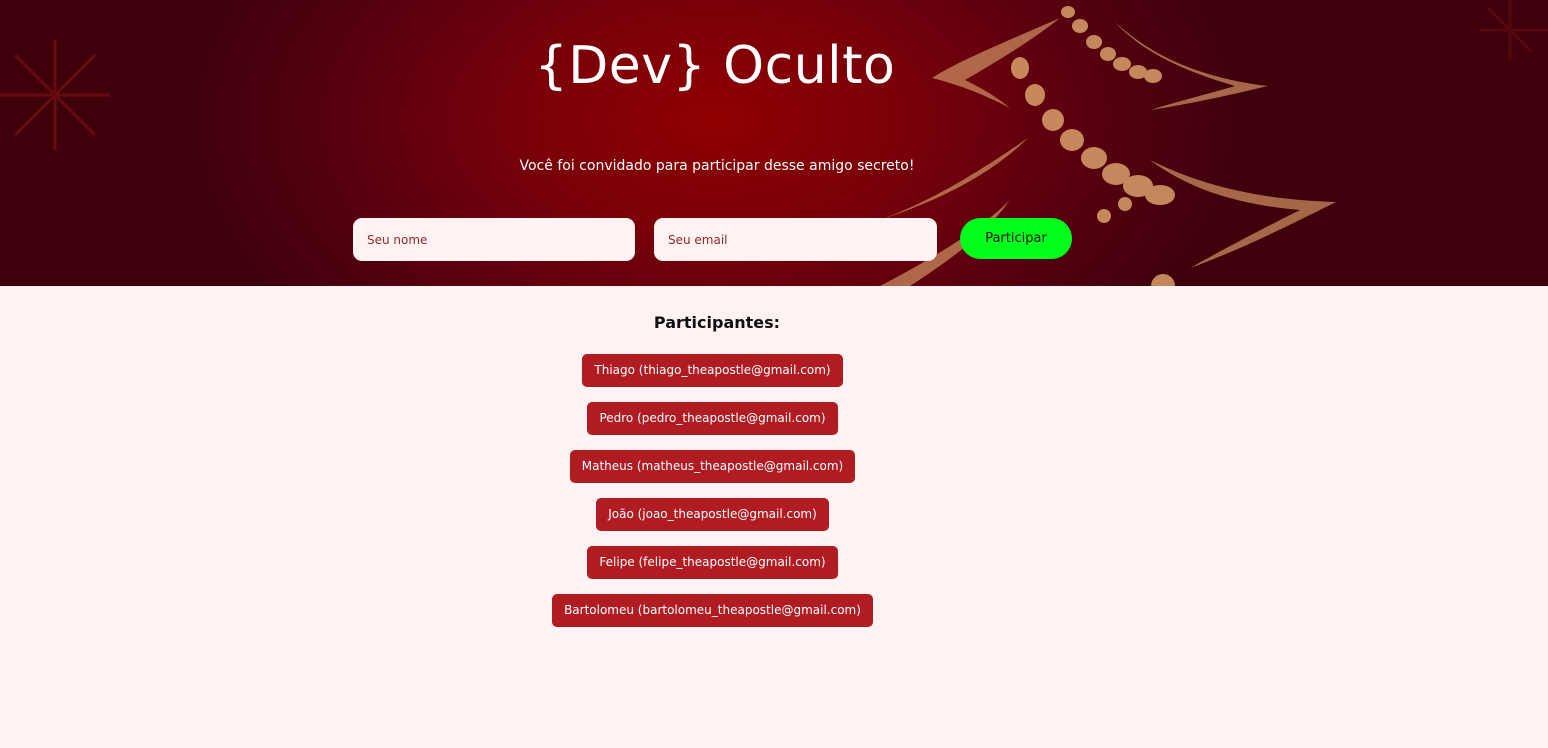 The width and height of the screenshot is (1548, 748). Describe the element at coordinates (712, 514) in the screenshot. I see `participant-item: João (joao_theapostle@gmail.com)` at that location.